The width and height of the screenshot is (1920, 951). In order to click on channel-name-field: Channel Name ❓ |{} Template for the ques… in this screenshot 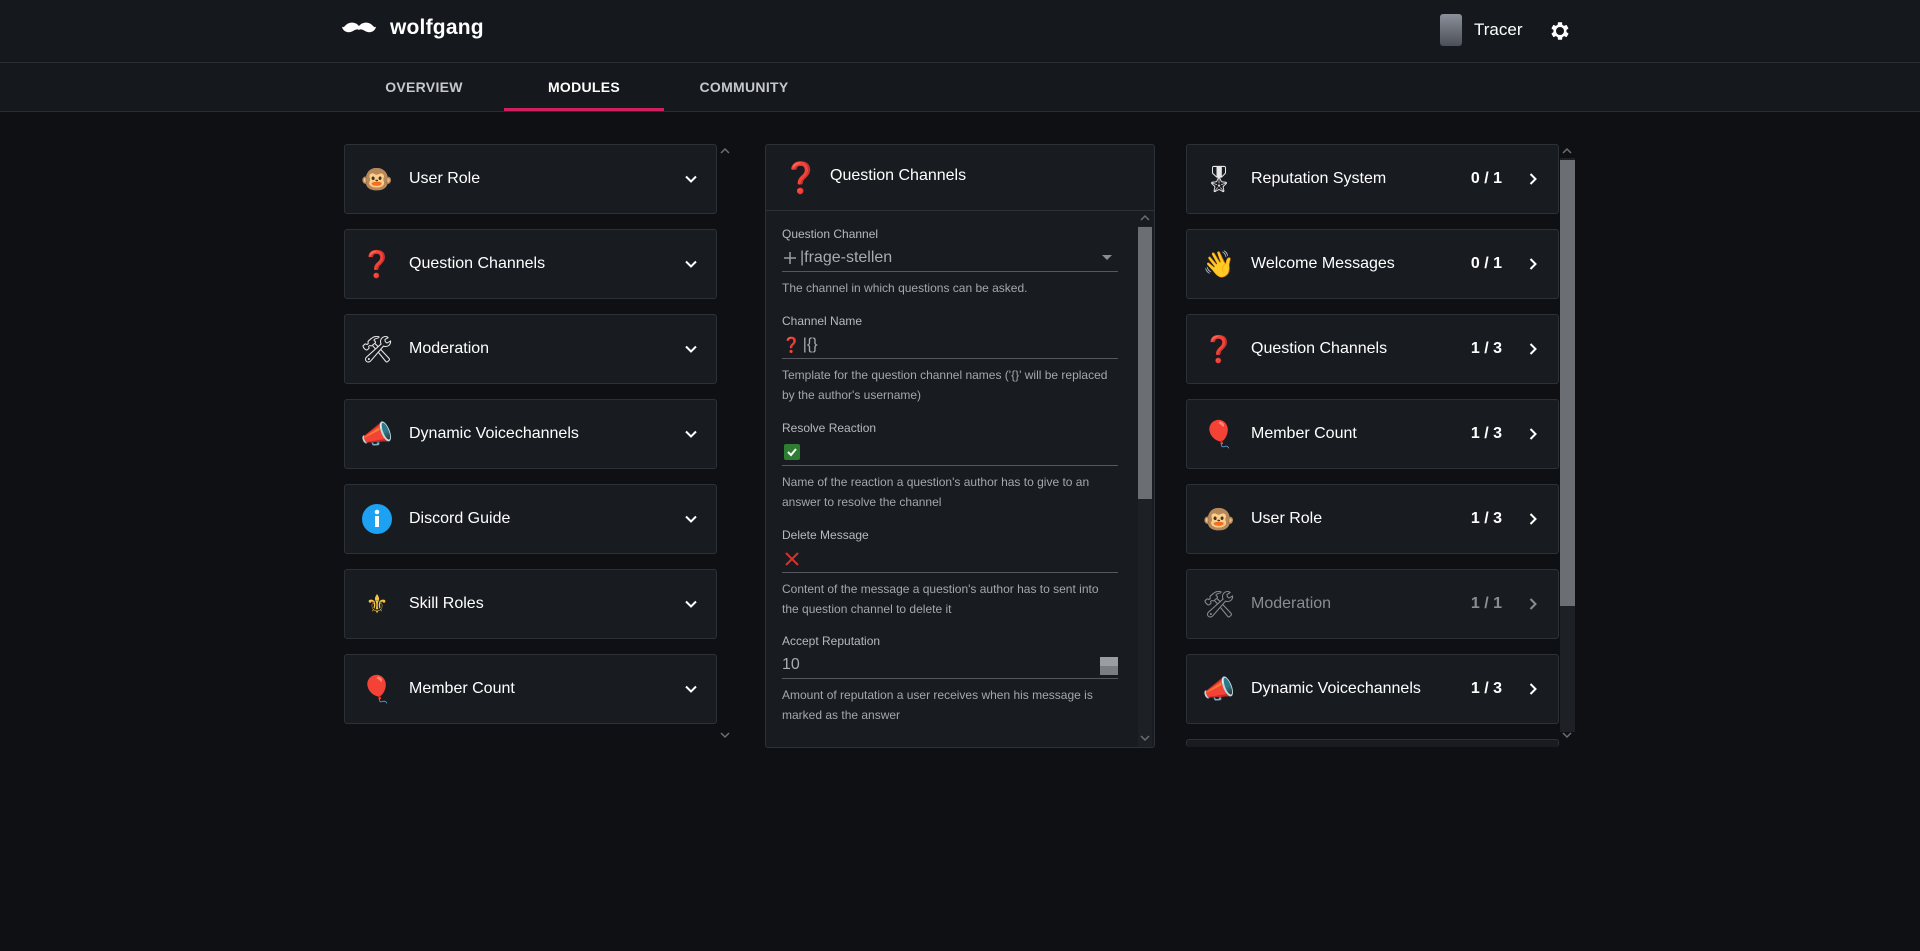, I will do `click(950, 359)`.